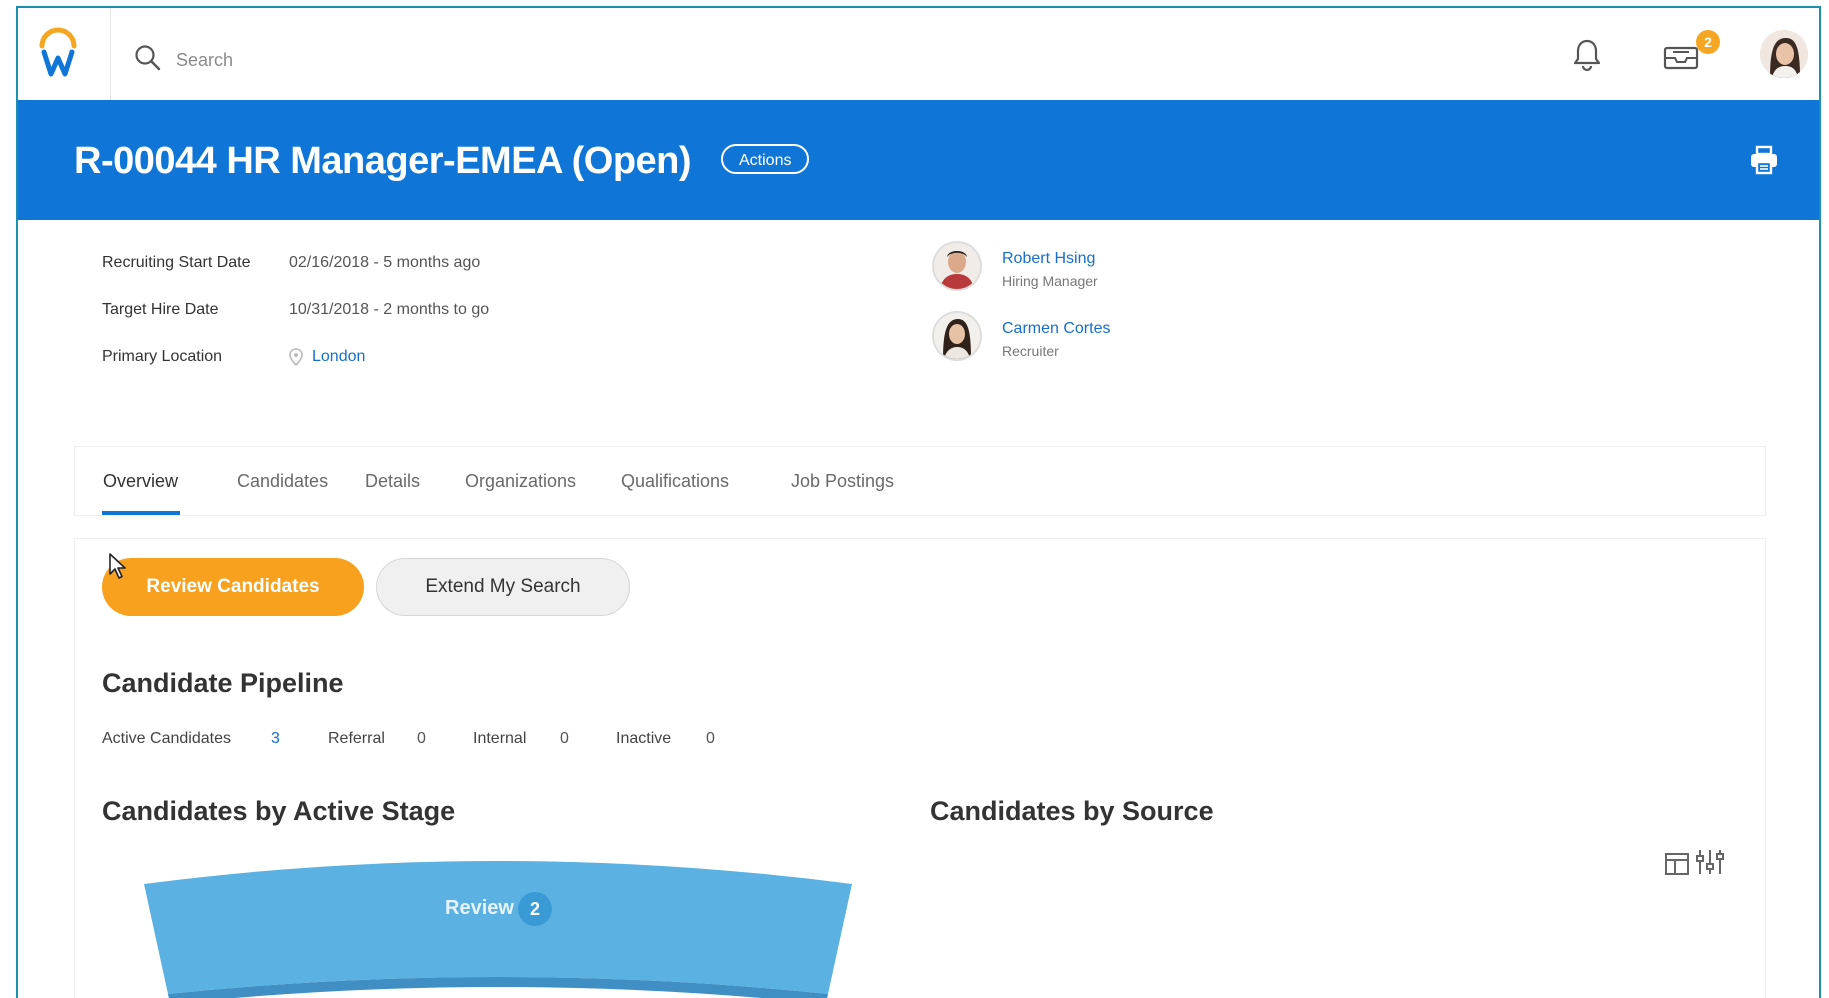 The image size is (1829, 998). Describe the element at coordinates (1764, 162) in the screenshot. I see `print-icon` at that location.